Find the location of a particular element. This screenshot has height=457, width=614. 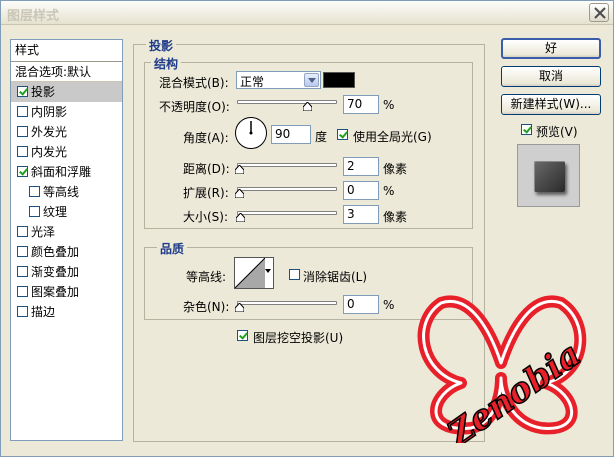

noise-slider is located at coordinates (287, 303).